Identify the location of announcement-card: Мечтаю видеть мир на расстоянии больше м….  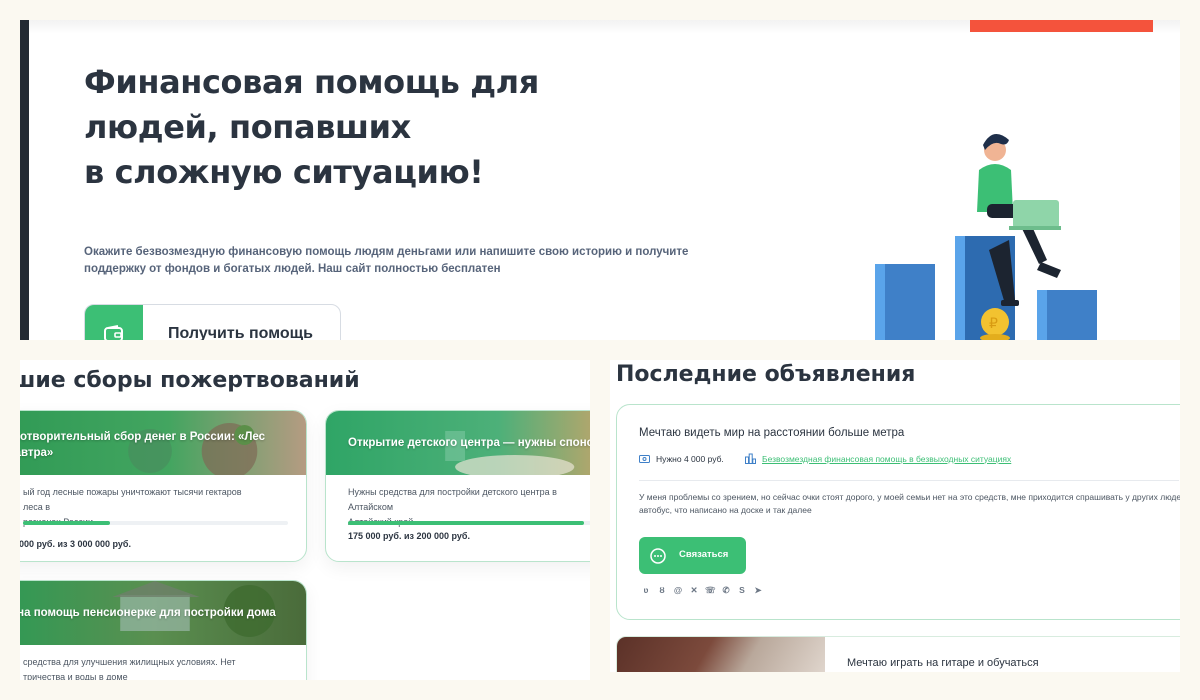
(898, 512).